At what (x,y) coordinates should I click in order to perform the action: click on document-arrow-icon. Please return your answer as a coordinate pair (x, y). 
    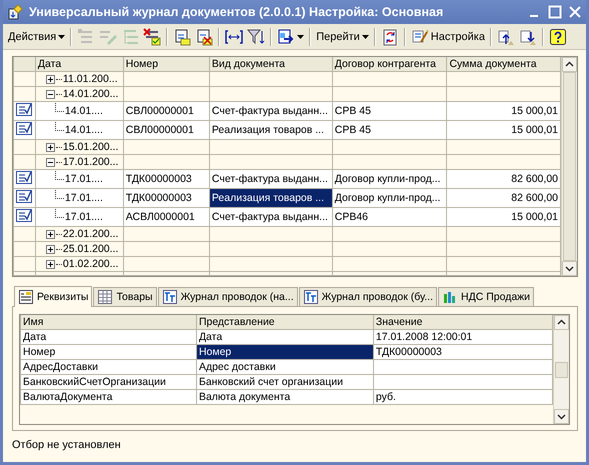
    Looking at the image, I should click on (286, 37).